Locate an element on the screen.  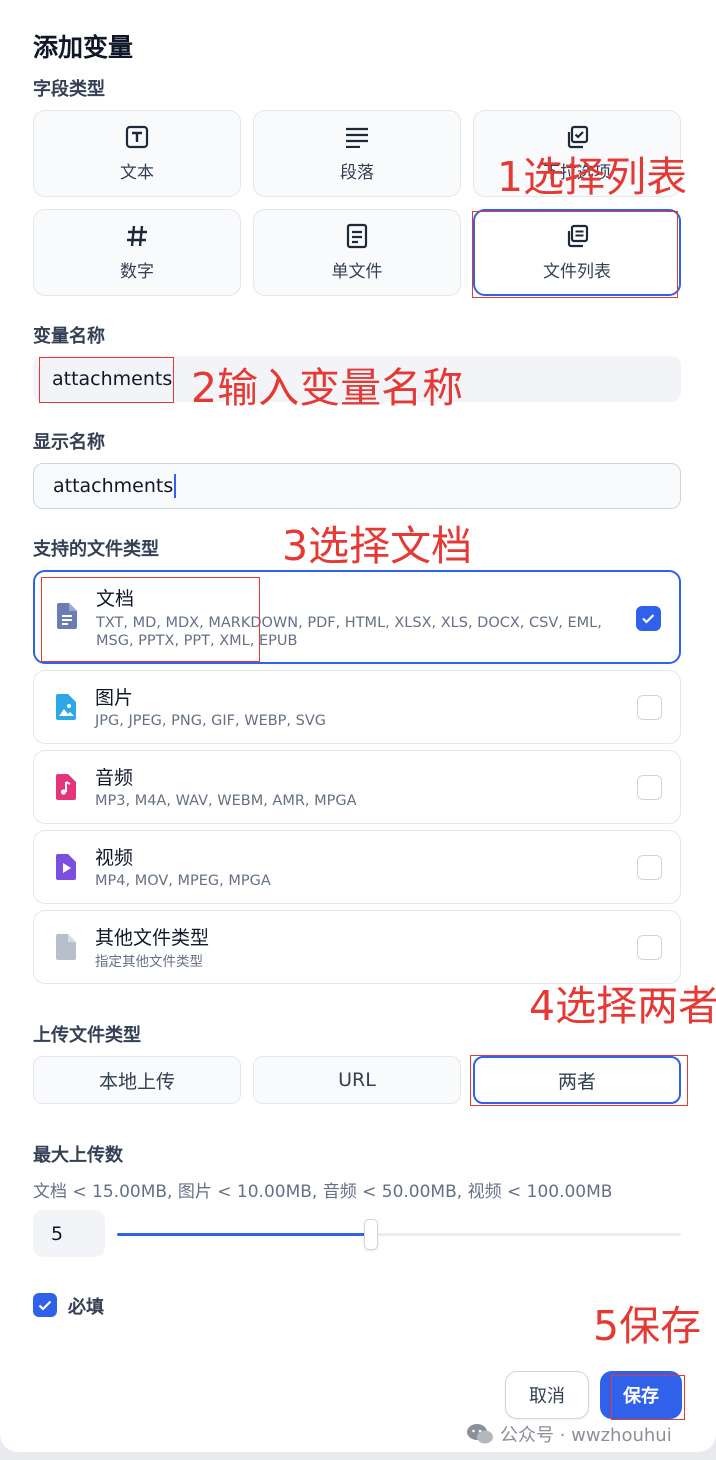
max-upload-input: 5 is located at coordinates (69, 1233).